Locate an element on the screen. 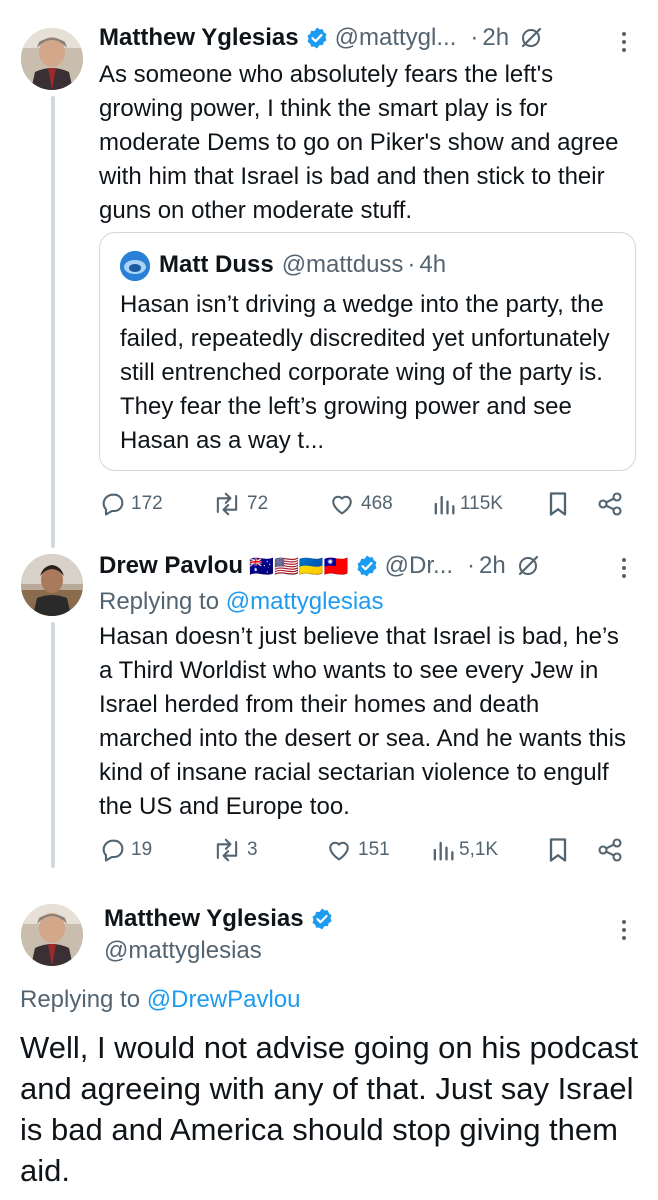 Image resolution: width=658 pixels, height=1200 pixels. action-bar: 19 3 151 5,1K is located at coordinates (367, 854).